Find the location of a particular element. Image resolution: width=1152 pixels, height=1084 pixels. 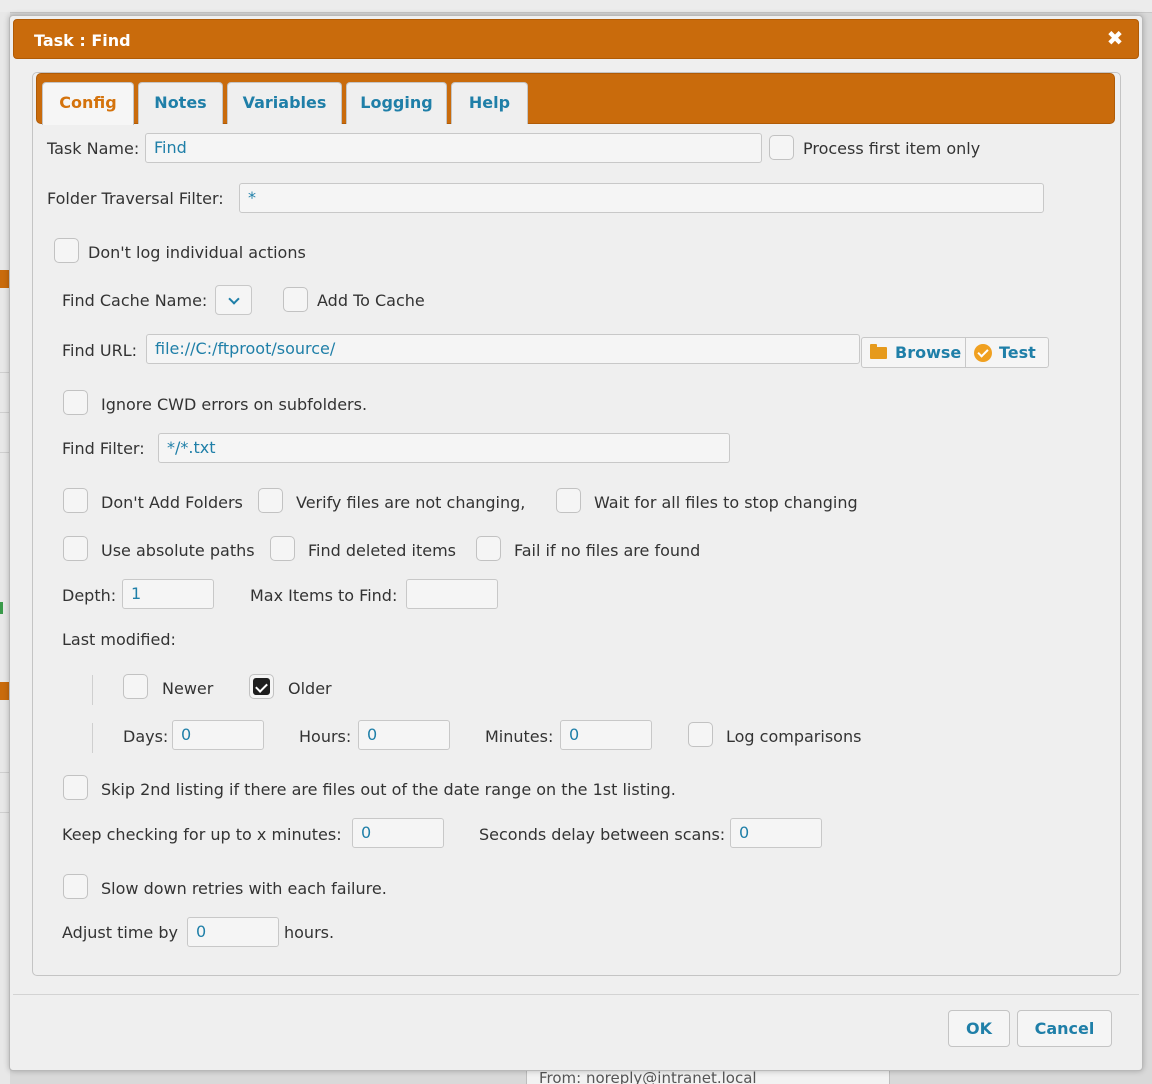

dialog-titlebar: Task : Find ✖ is located at coordinates (576, 39).